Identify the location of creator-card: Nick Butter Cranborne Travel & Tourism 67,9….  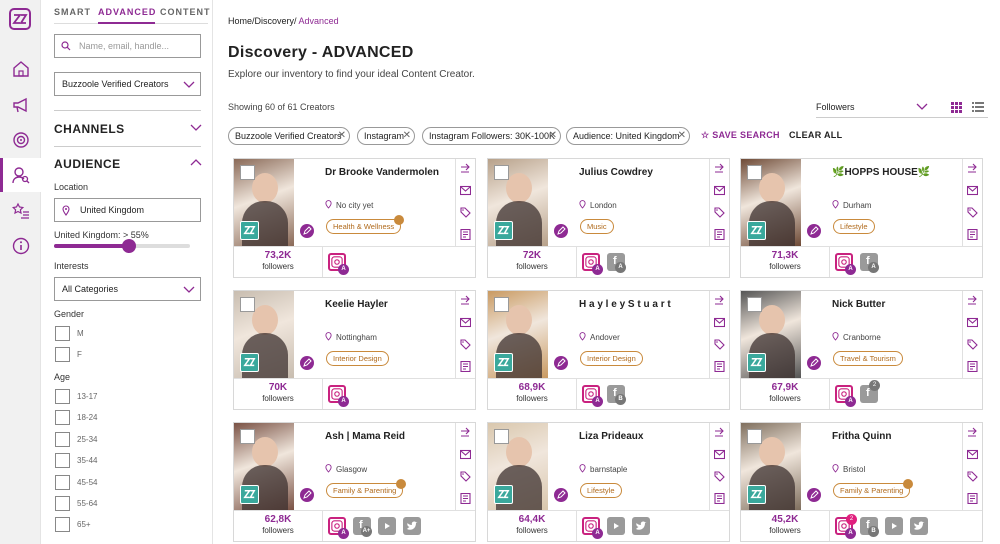
(861, 350).